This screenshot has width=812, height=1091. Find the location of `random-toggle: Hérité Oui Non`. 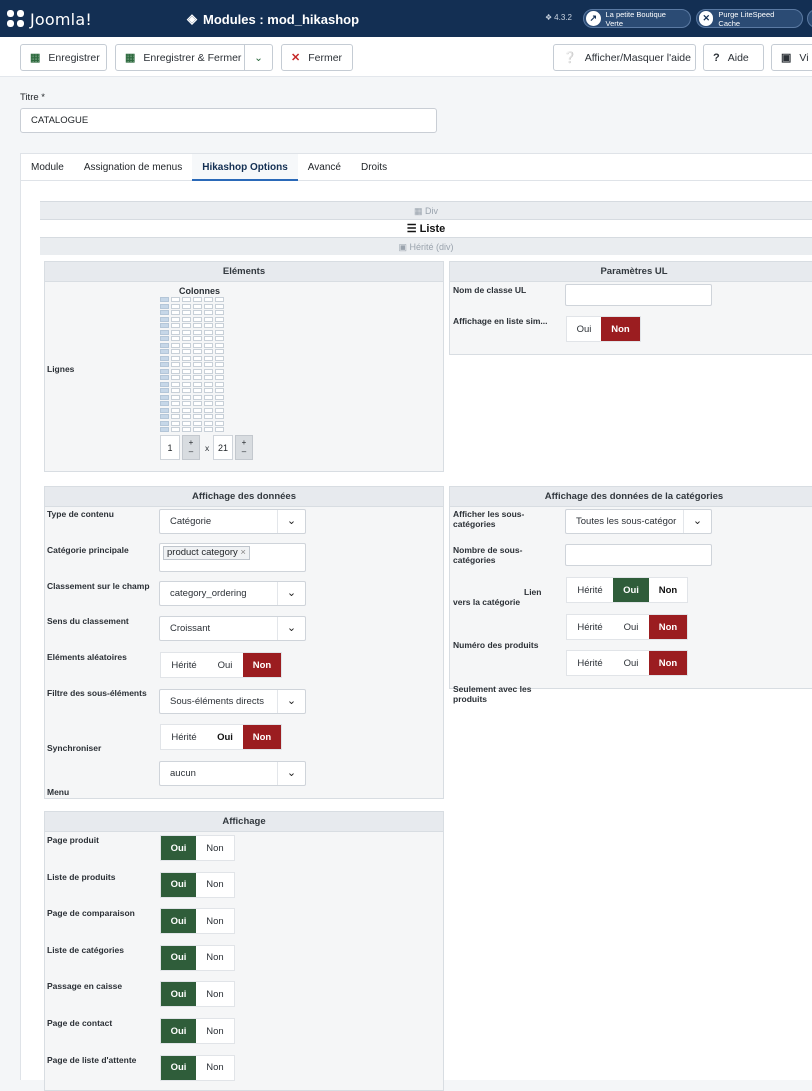

random-toggle: Hérité Oui Non is located at coordinates (221, 665).